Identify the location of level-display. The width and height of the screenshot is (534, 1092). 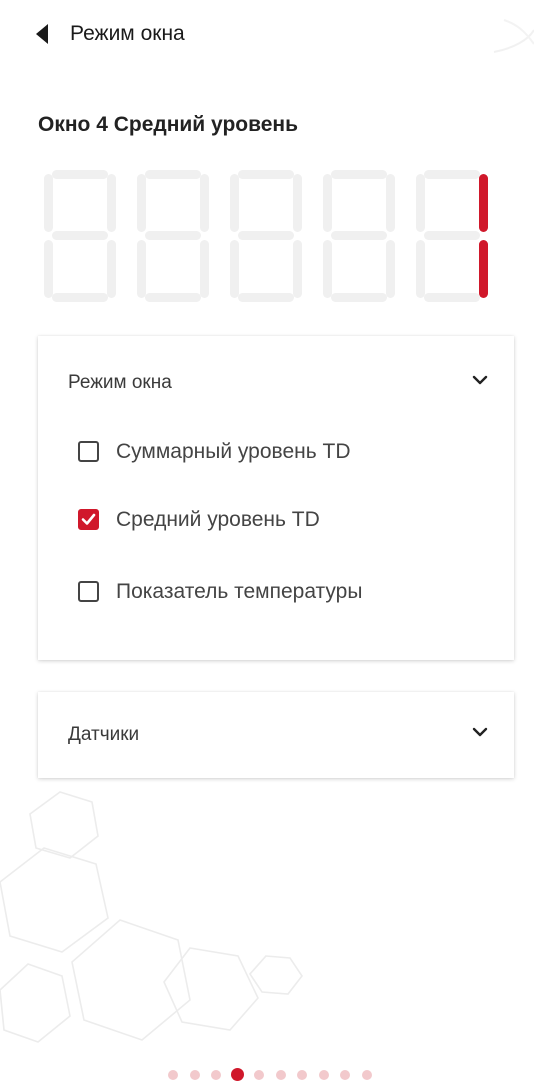
(266, 236).